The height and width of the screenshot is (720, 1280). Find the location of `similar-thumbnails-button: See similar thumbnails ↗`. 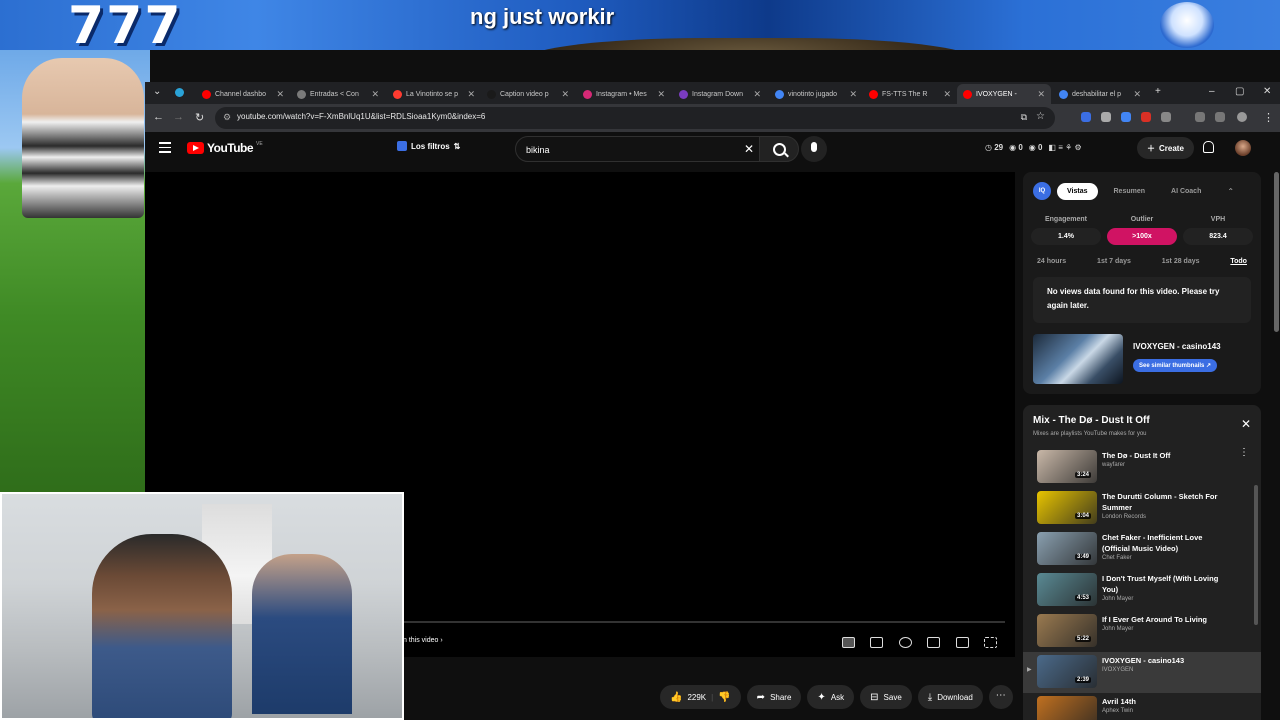

similar-thumbnails-button: See similar thumbnails ↗ is located at coordinates (1175, 365).